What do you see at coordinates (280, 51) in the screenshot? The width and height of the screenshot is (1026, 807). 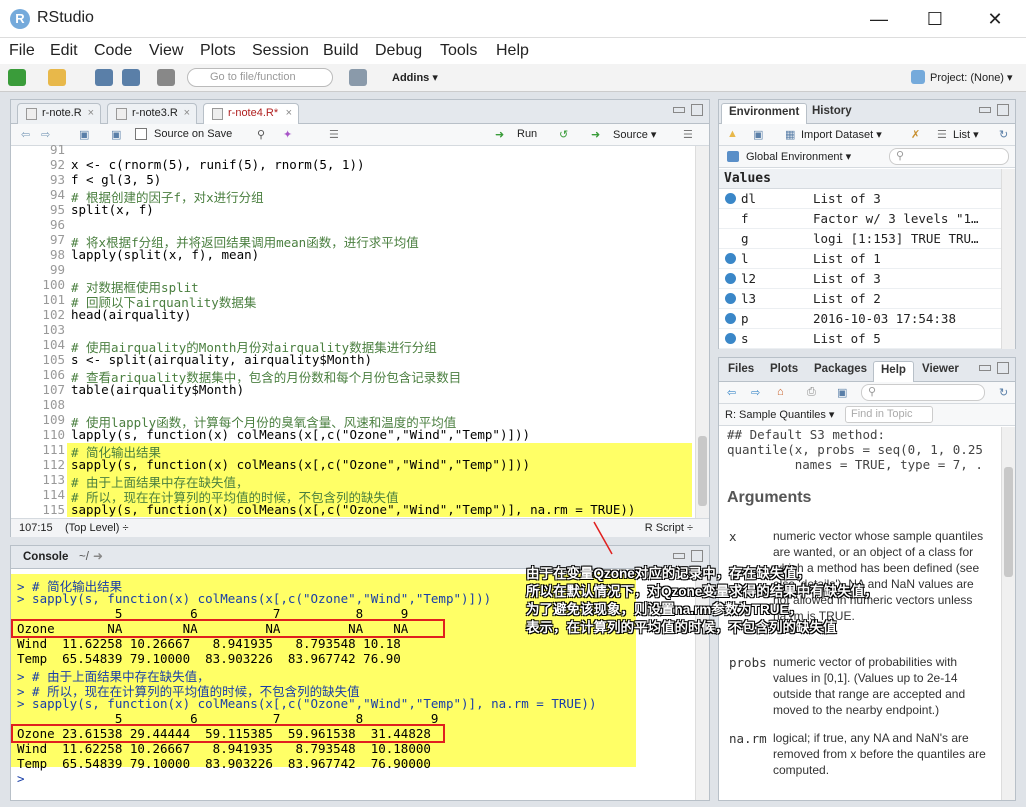 I see `menu-session: Session` at bounding box center [280, 51].